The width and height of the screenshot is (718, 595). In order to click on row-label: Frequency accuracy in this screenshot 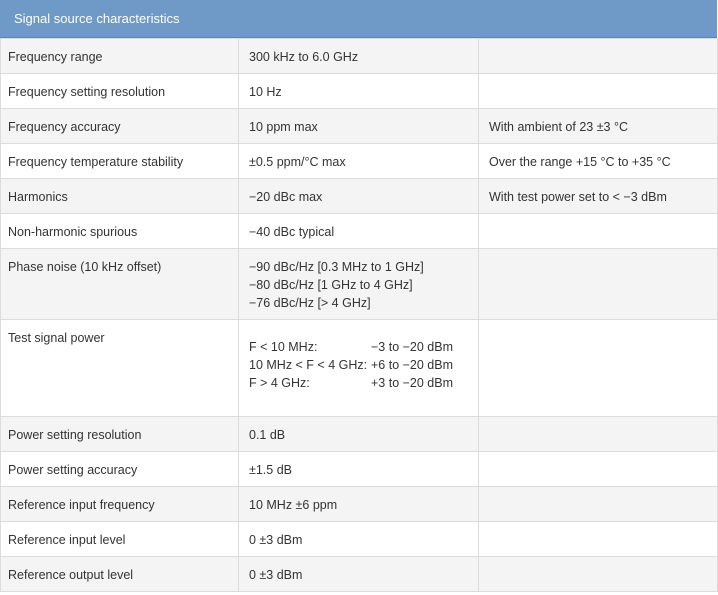, I will do `click(119, 126)`.